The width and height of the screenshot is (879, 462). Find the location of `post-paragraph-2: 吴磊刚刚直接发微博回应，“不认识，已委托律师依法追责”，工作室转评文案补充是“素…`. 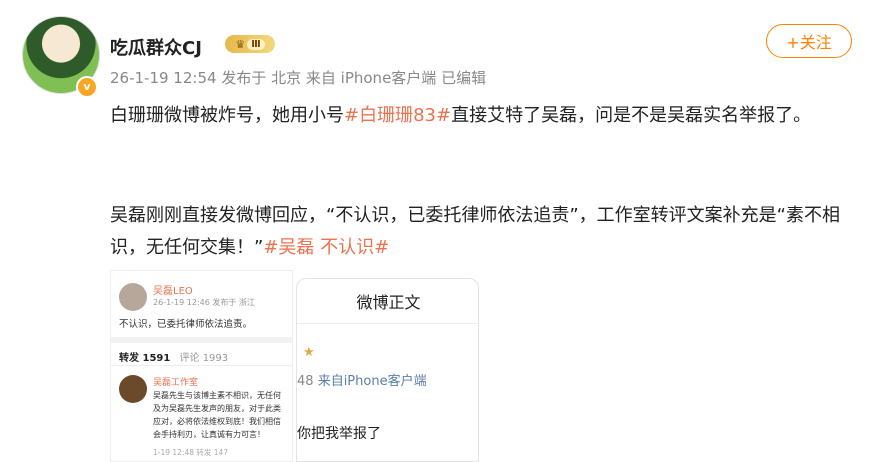

post-paragraph-2: 吴磊刚刚直接发微博回应，“不认识，已委托律师依法追责”，工作室转评文案补充是“素… is located at coordinates (482, 232).